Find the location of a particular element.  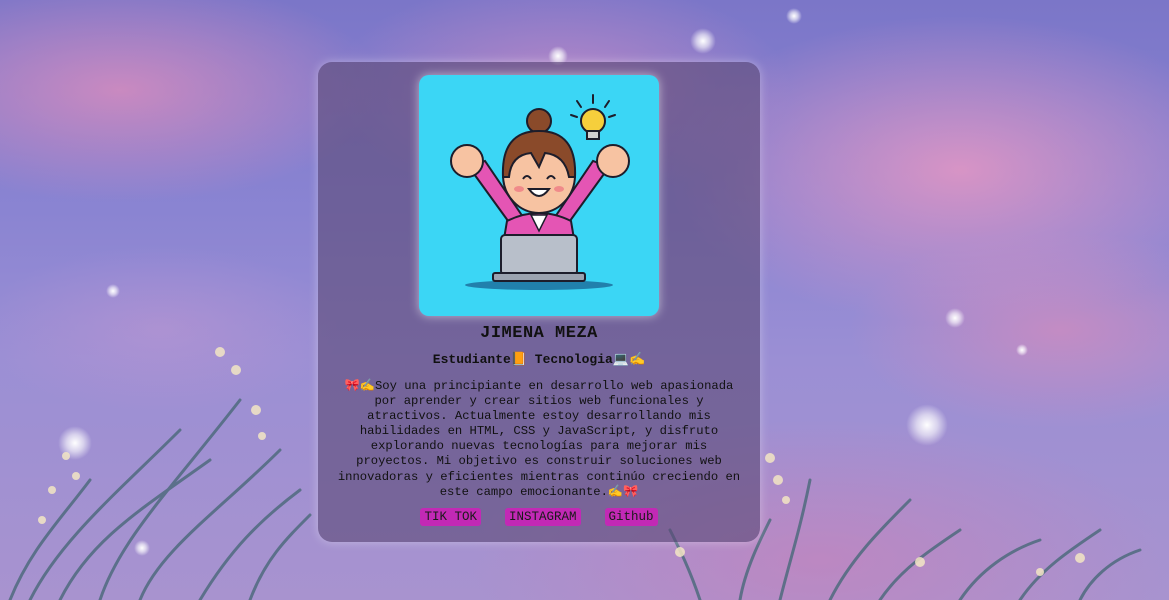

profile-name: JIMENA MEZA is located at coordinates (539, 333).